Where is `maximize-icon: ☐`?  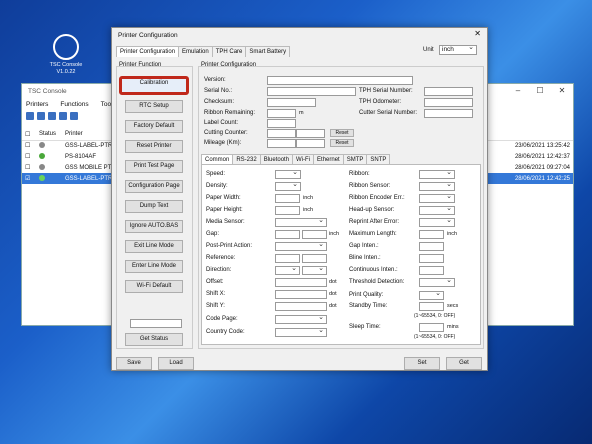 maximize-icon: ☐ is located at coordinates (540, 91).